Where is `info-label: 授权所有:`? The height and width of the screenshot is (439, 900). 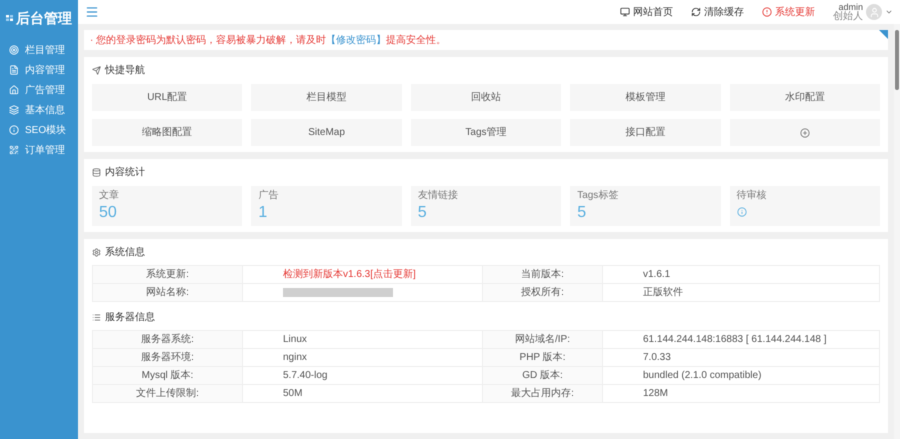
info-label: 授权所有: is located at coordinates (542, 293).